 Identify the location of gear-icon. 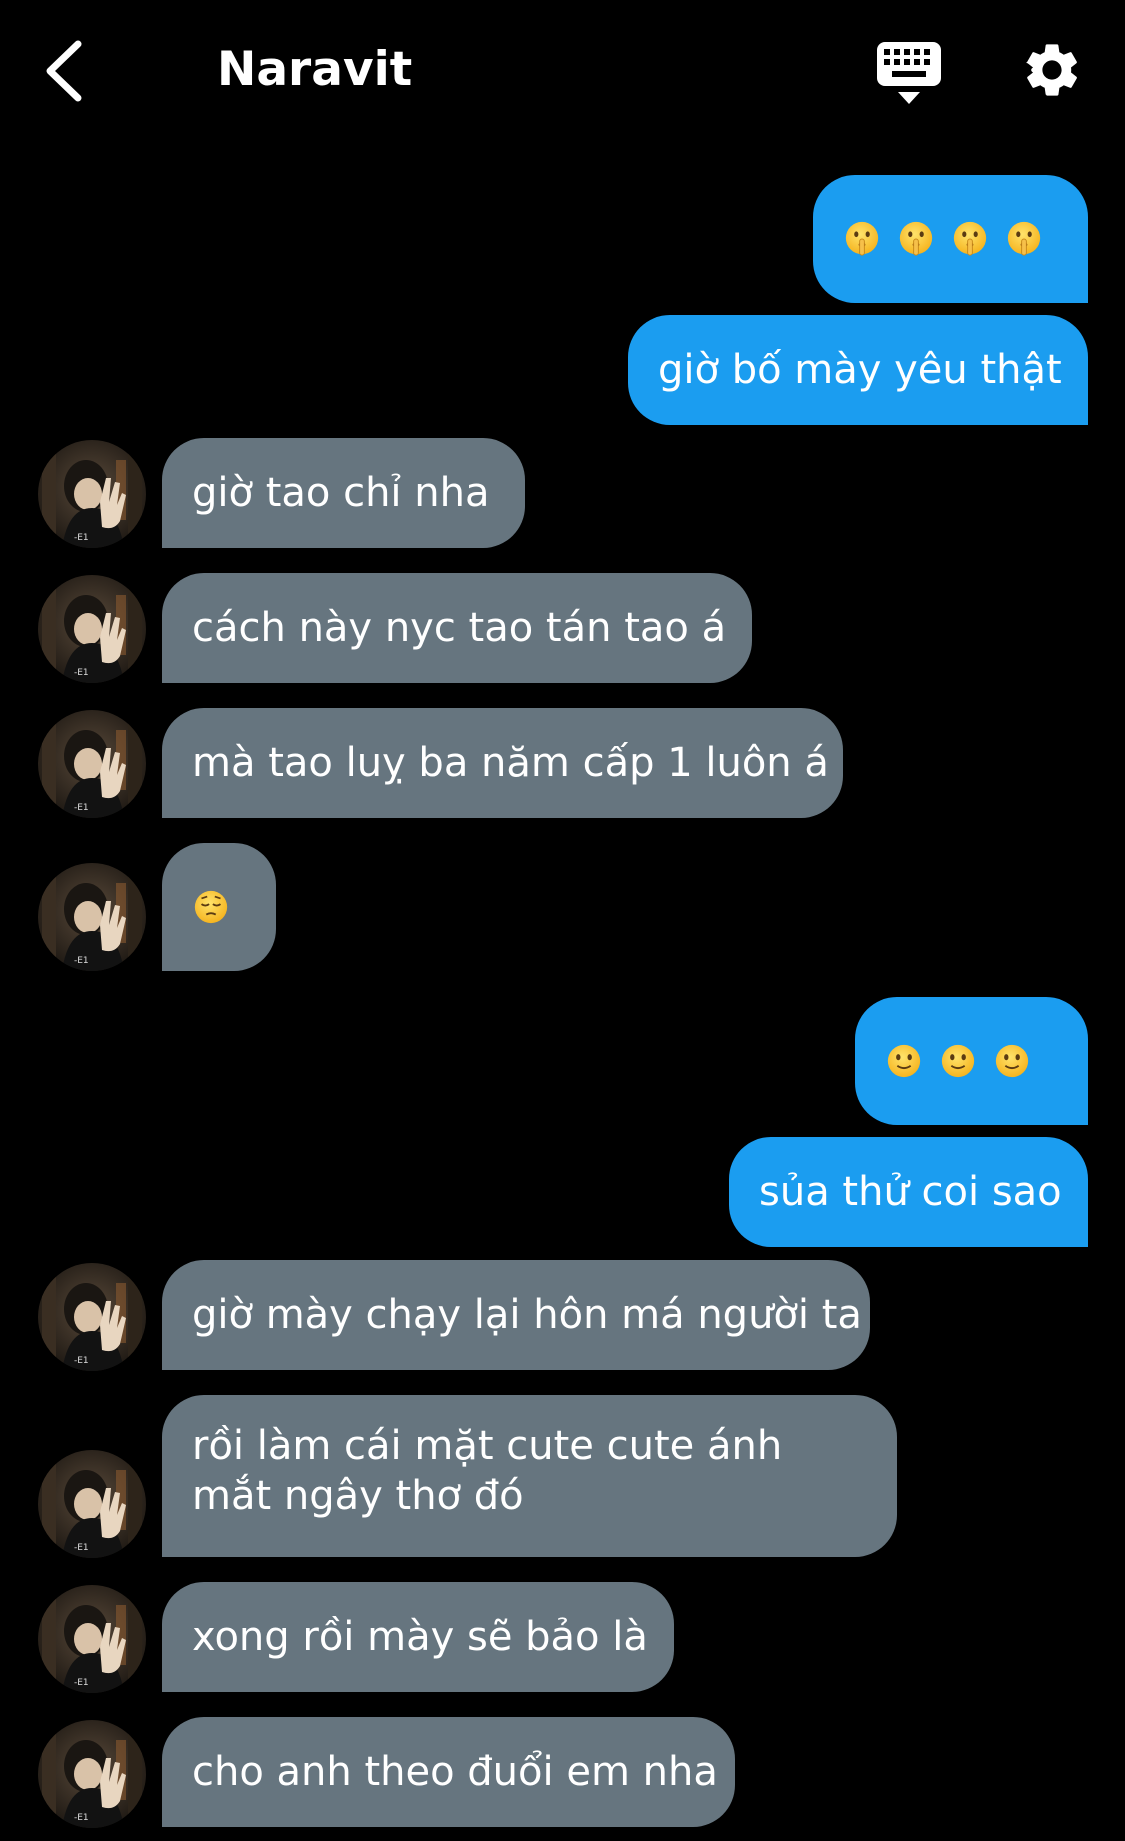
(1051, 70).